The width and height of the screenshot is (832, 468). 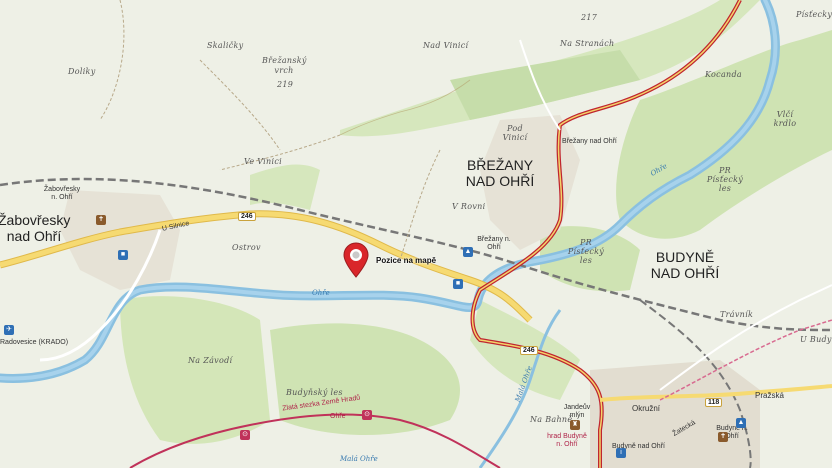 I want to click on label-jandeuv-mlyn: Jandeův mlýn, so click(x=577, y=411).